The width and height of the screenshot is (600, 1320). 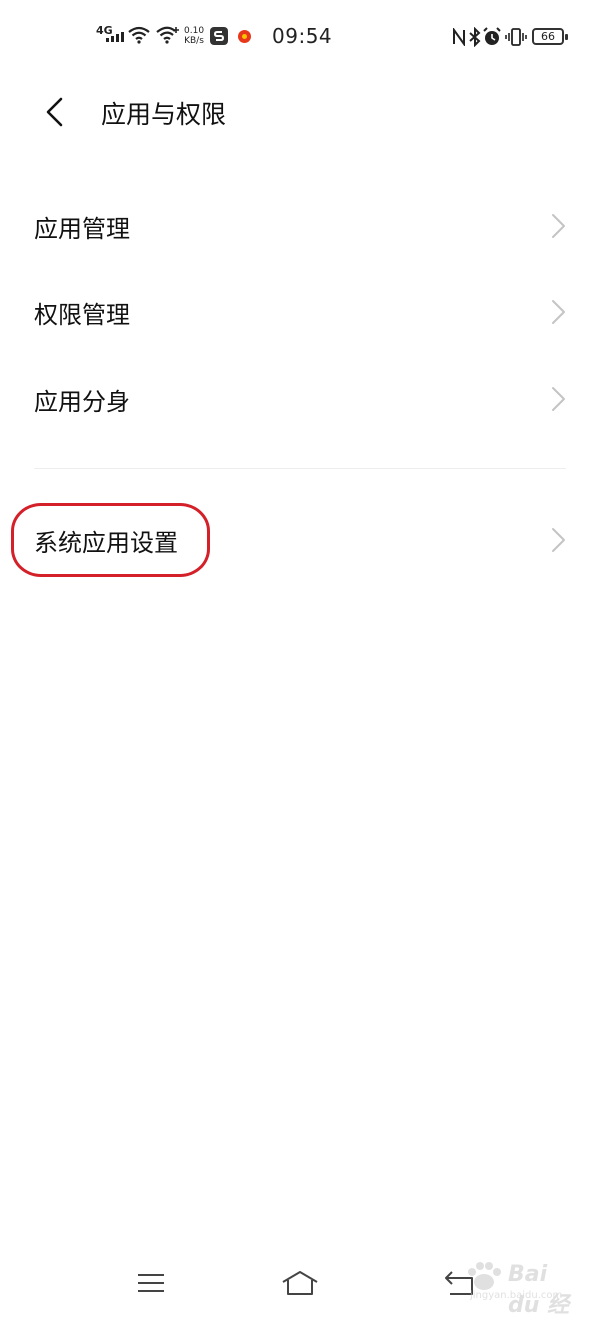 What do you see at coordinates (300, 312) in the screenshot?
I see `list-item-permission-management: 权限管理` at bounding box center [300, 312].